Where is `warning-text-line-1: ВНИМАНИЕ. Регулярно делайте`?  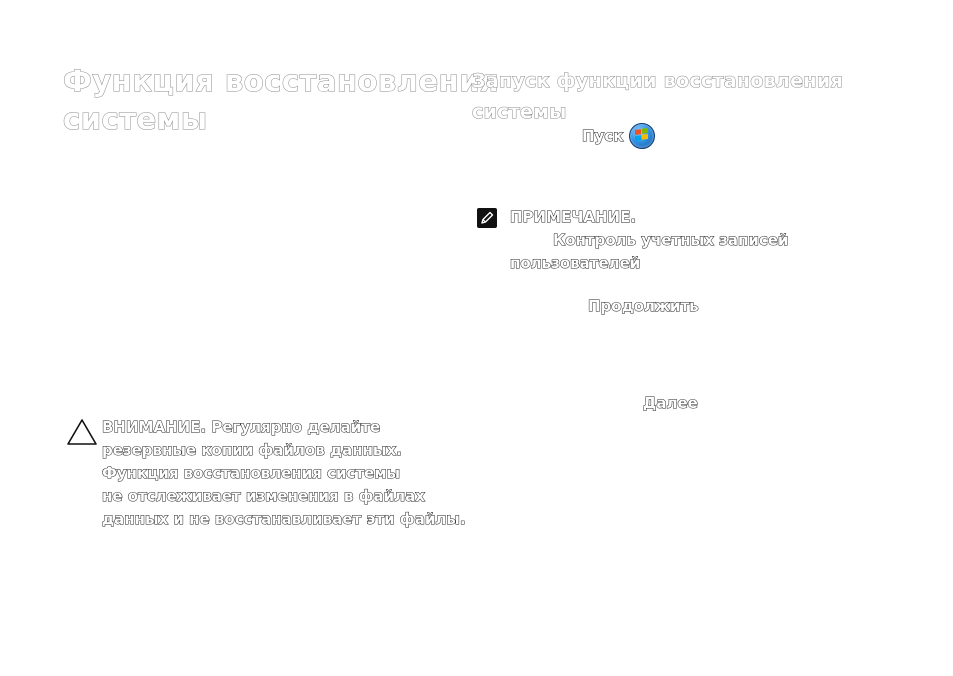
warning-text-line-1: ВНИМАНИЕ. Регулярно делайте is located at coordinates (241, 427).